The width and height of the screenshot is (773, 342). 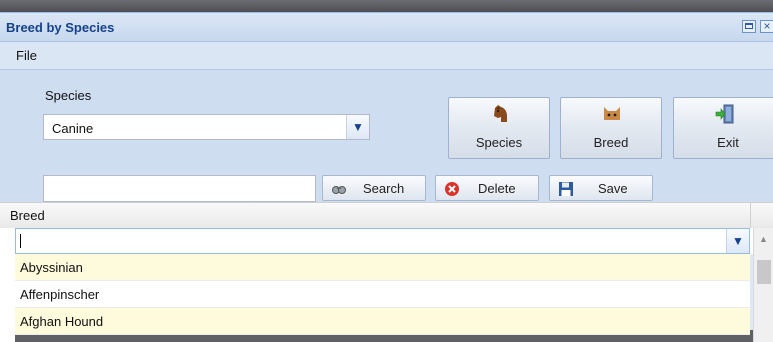 What do you see at coordinates (386, 56) in the screenshot?
I see `menu-bar: File` at bounding box center [386, 56].